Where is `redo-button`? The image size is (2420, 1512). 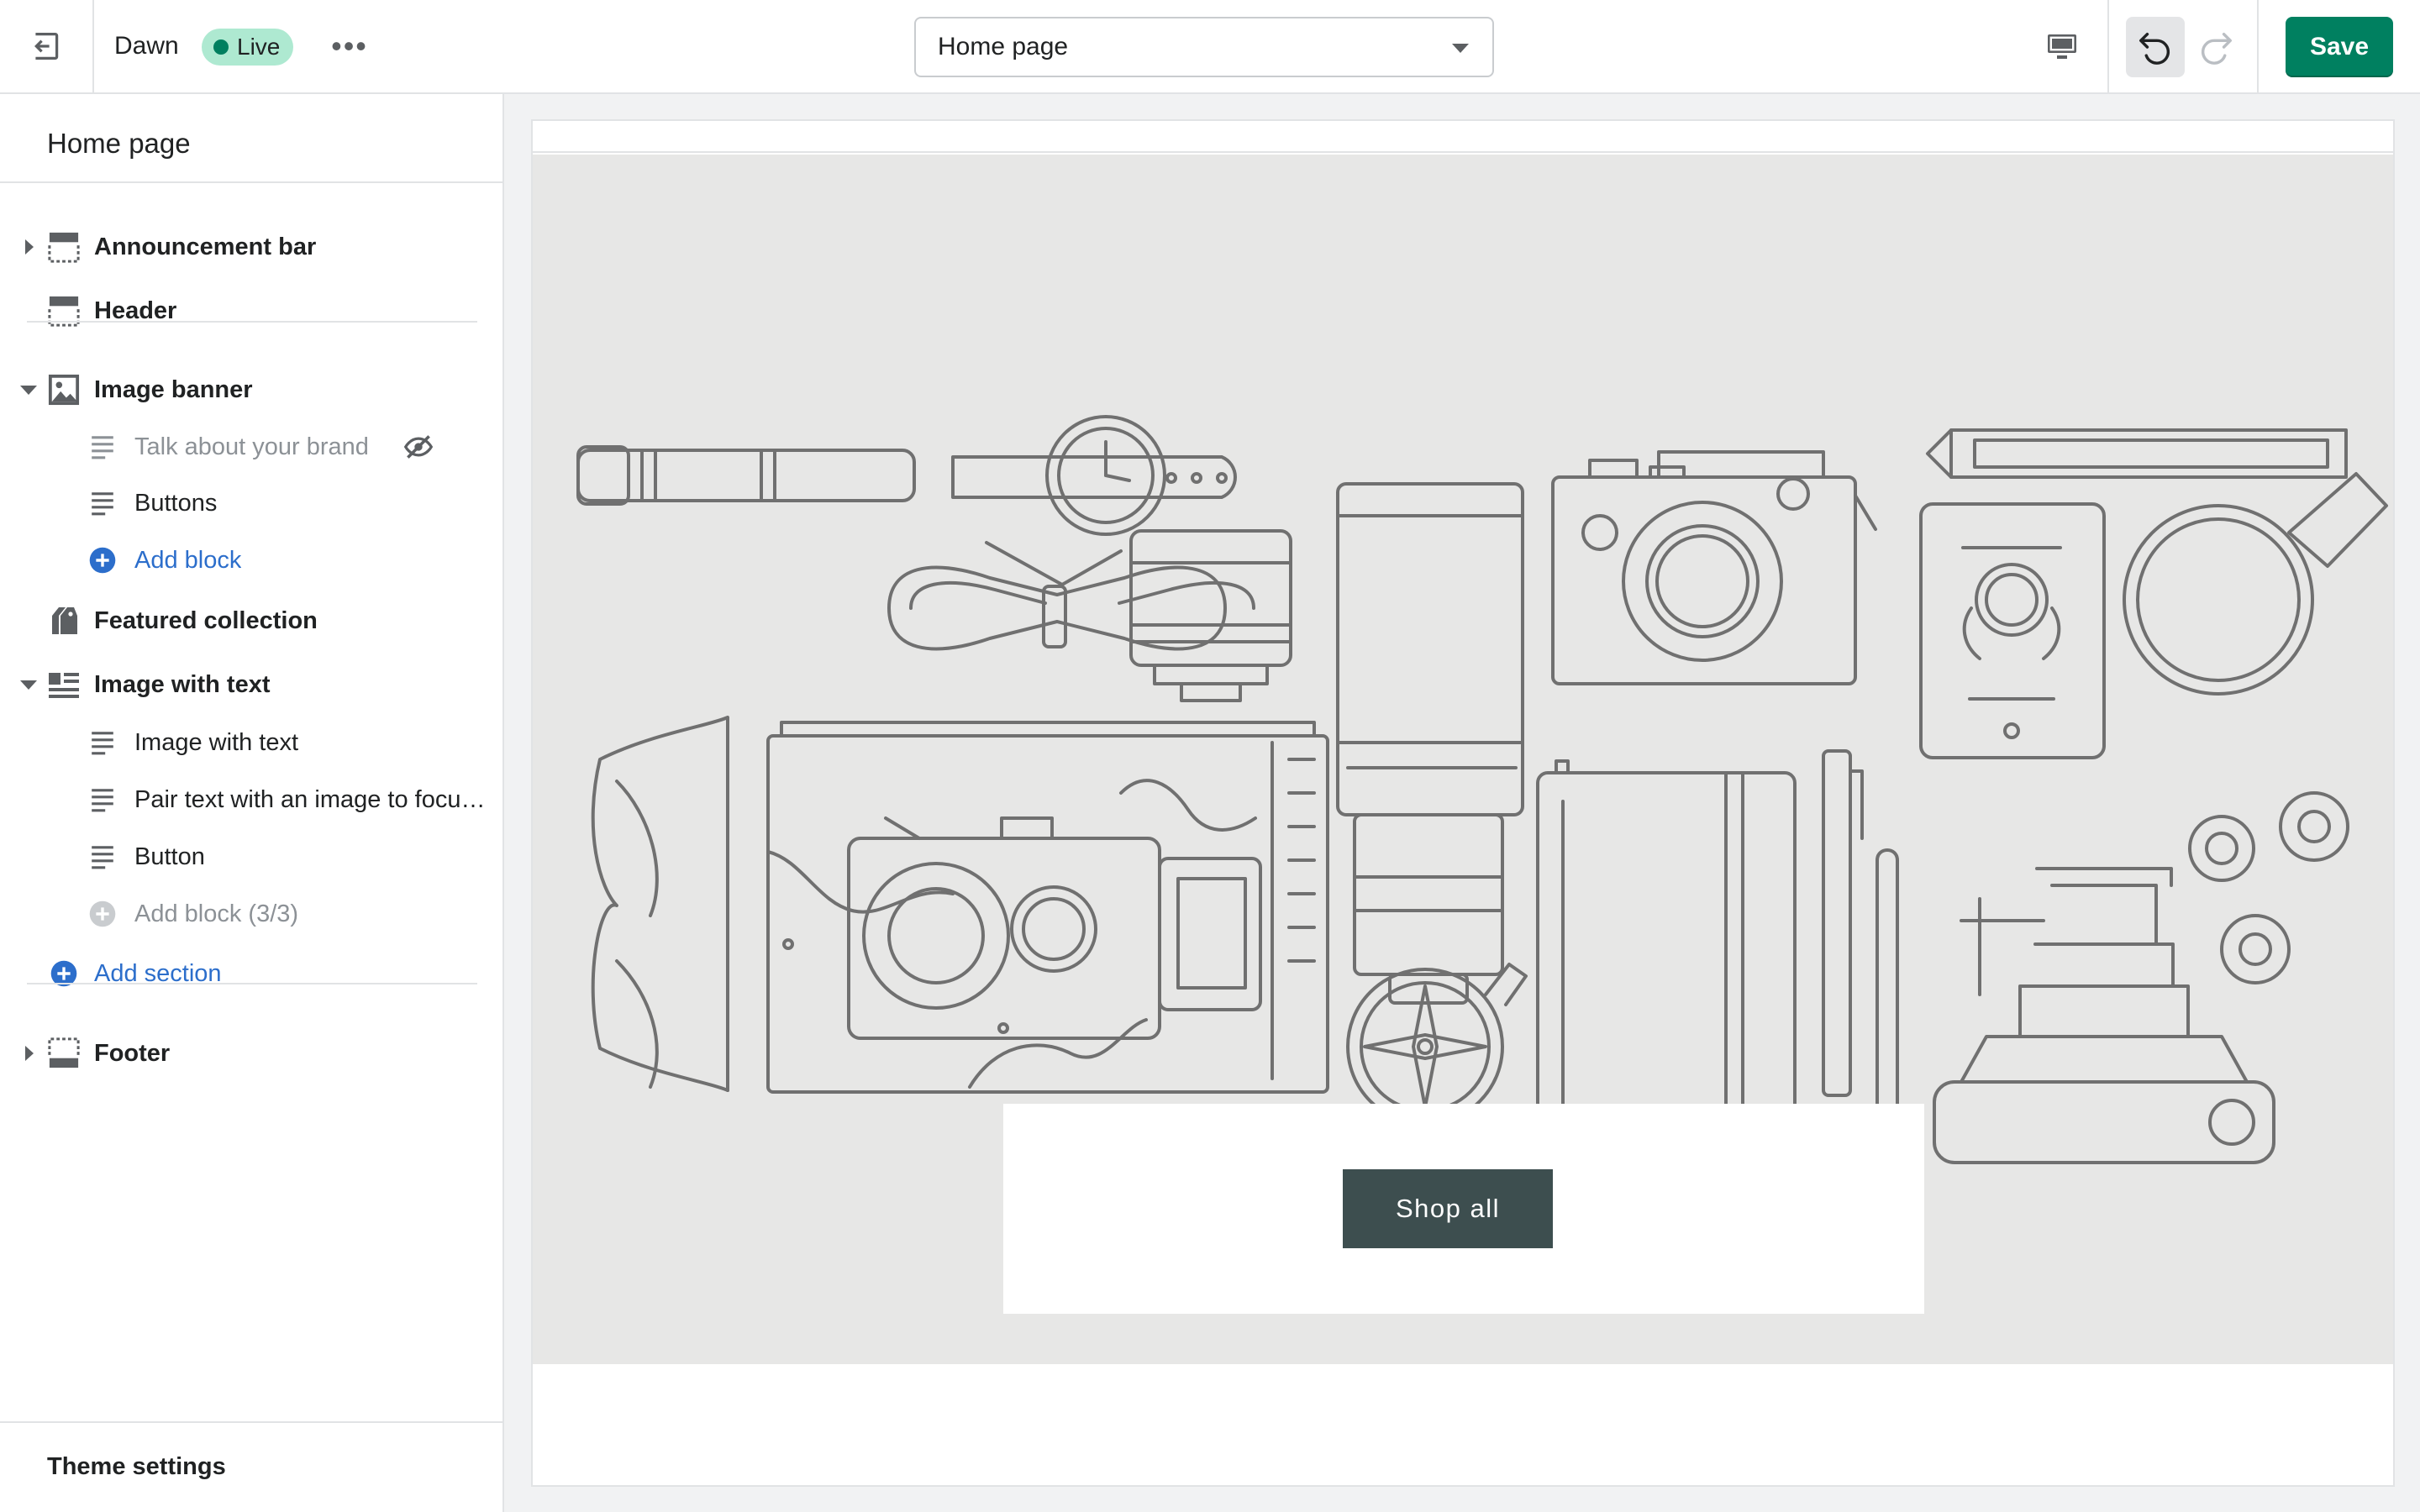 redo-button is located at coordinates (2215, 47).